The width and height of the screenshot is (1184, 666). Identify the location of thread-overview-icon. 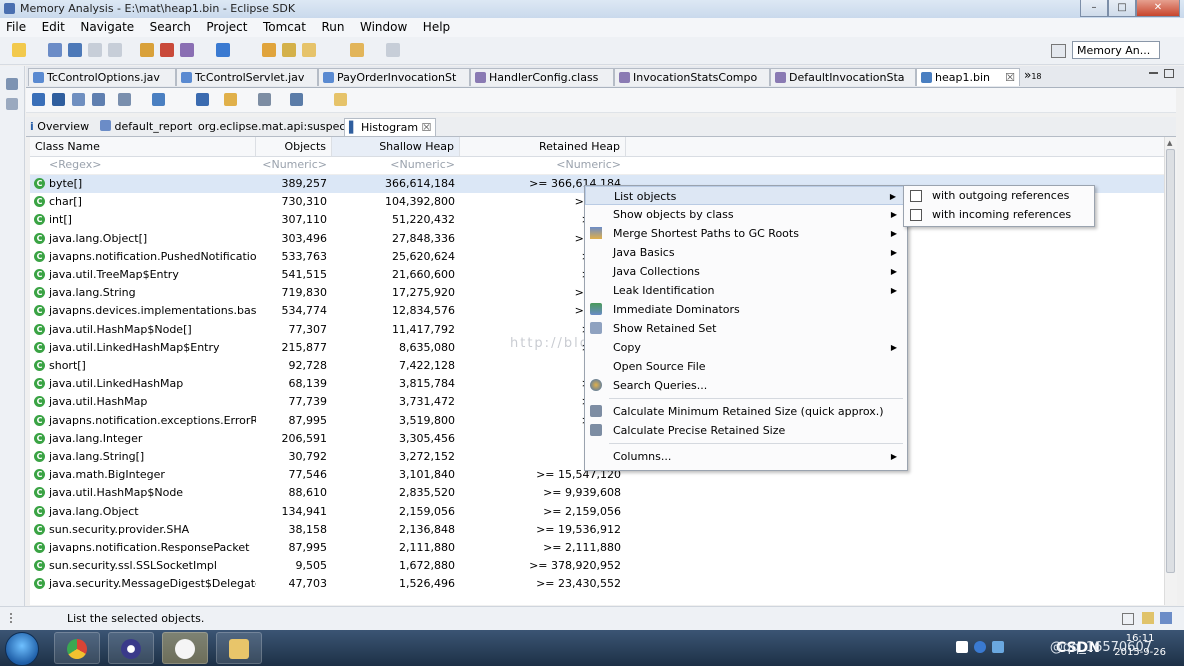
(124, 99).